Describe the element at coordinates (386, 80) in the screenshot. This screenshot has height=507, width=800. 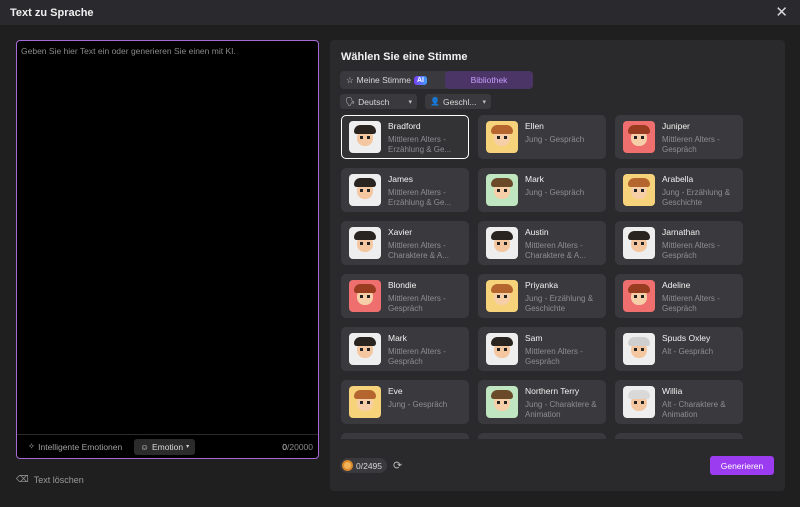
I see `tab-my-voice: ☆ Meine Stimme AI` at that location.